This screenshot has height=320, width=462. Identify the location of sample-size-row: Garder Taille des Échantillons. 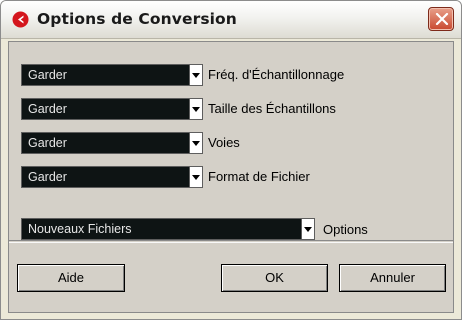
(221, 109).